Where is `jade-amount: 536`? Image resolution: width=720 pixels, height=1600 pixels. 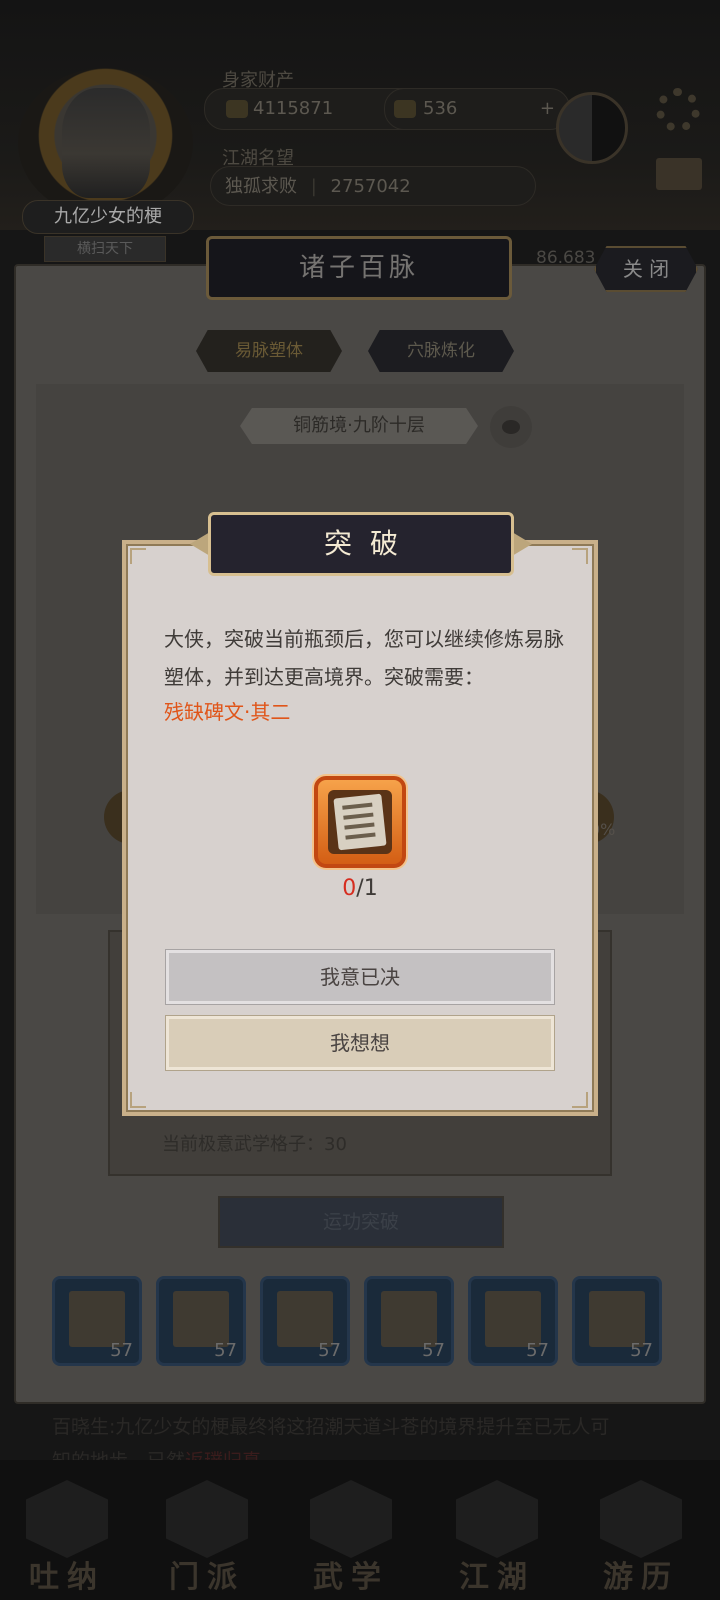
jade-amount: 536 is located at coordinates (440, 108).